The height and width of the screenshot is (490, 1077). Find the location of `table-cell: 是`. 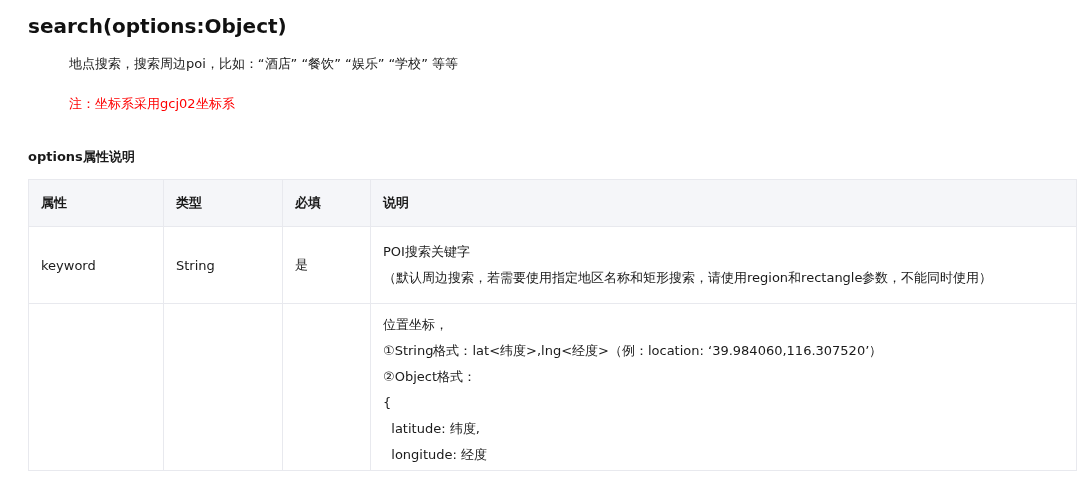

table-cell: 是 is located at coordinates (326, 265).